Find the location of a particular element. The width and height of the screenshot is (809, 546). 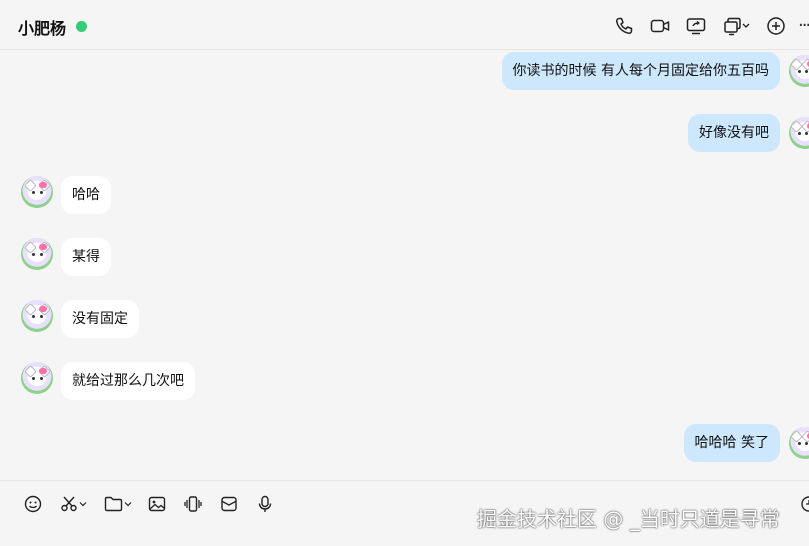

more-icon: ··· is located at coordinates (803, 26).